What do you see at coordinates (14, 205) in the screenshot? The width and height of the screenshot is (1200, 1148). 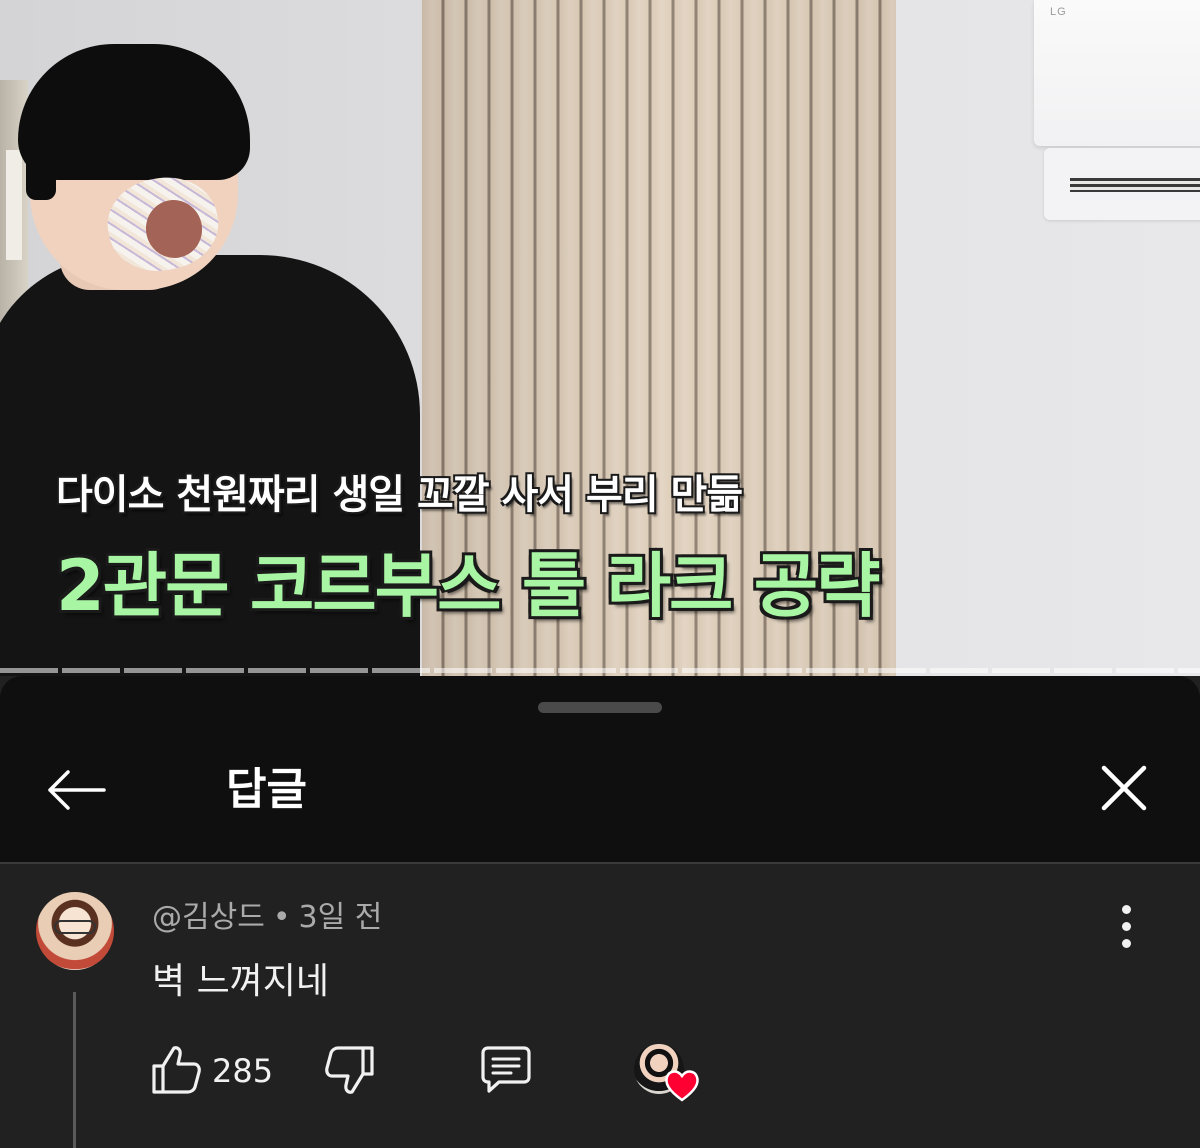 I see `door-panel` at bounding box center [14, 205].